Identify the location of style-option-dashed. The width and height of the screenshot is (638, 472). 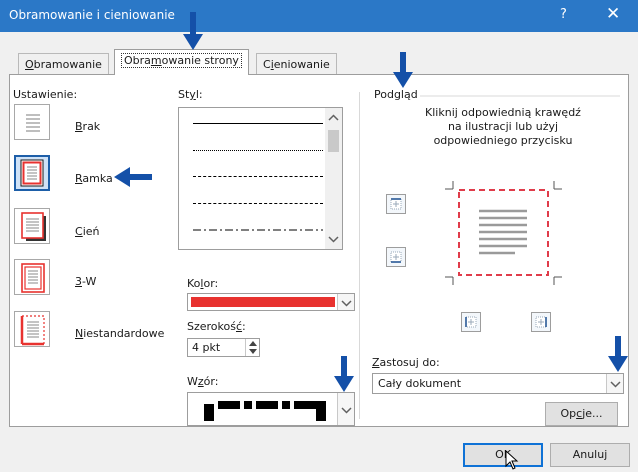
(258, 203).